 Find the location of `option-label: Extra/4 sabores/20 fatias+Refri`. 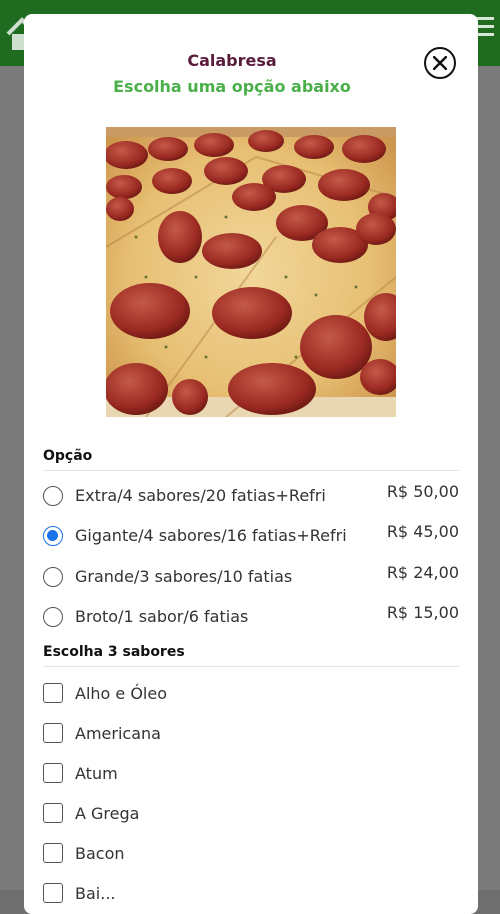

option-label: Extra/4 sabores/20 fatias+Refri is located at coordinates (200, 495).